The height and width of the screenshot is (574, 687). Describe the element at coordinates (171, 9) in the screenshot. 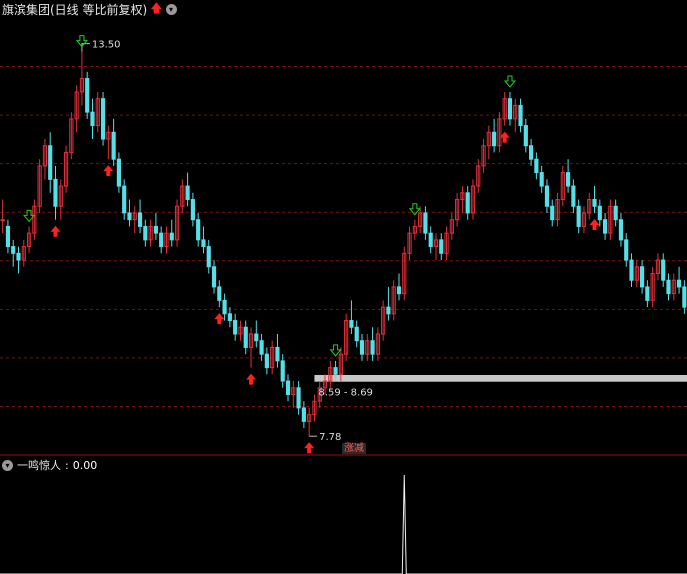

I see `chevron-down-icon: ▾` at that location.